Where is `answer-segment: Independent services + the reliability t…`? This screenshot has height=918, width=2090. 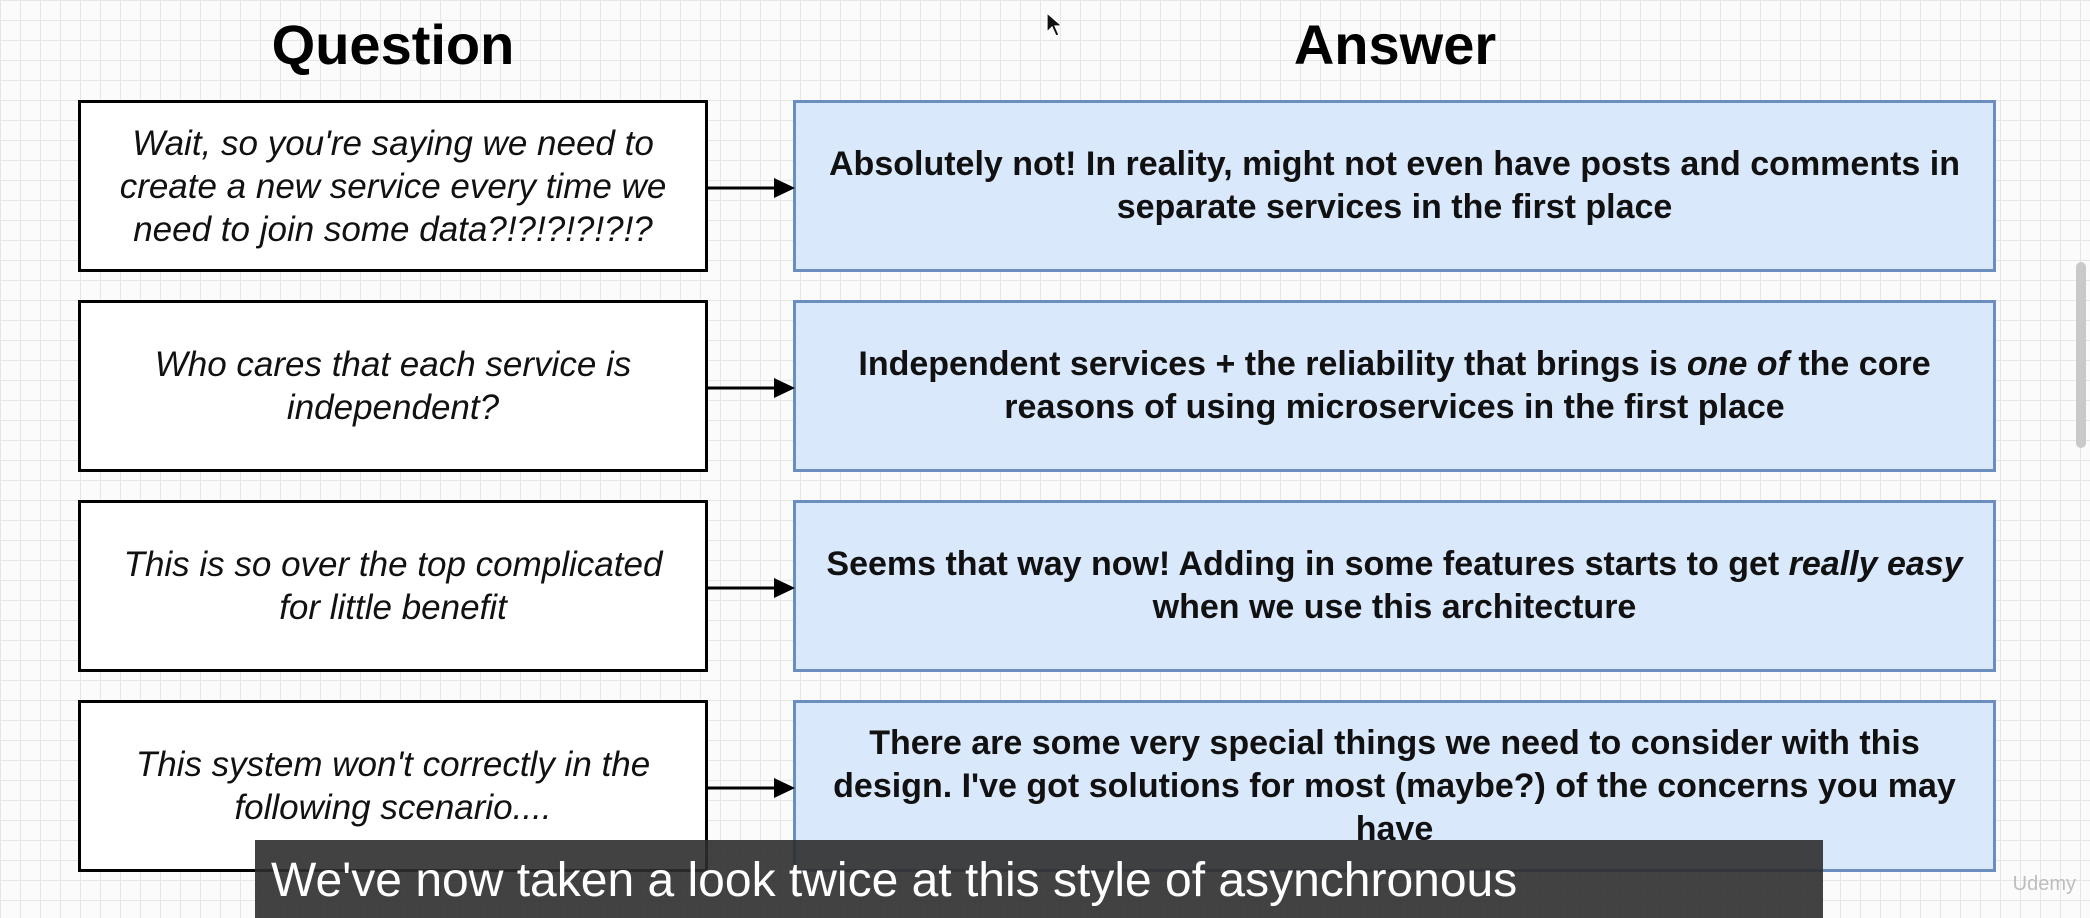
answer-segment: Independent services + the reliability t… is located at coordinates (1272, 364).